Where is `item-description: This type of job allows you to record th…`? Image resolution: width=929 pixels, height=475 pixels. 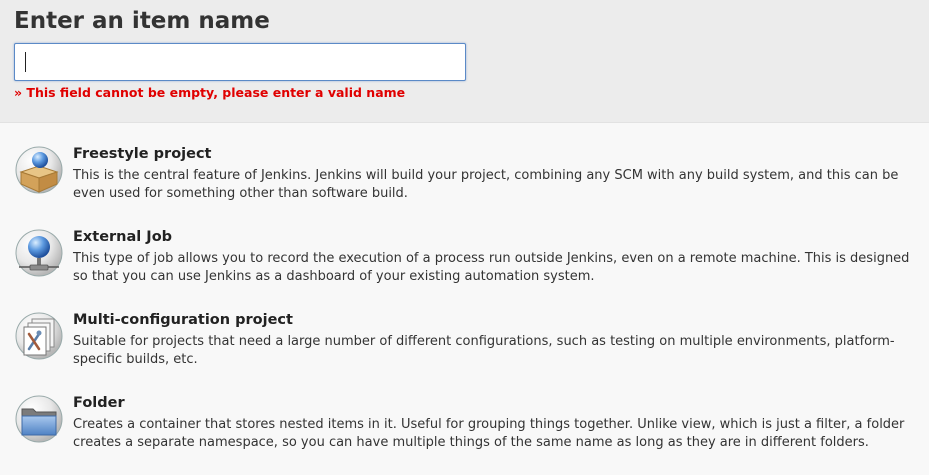 item-description: This type of job allows you to record th… is located at coordinates (491, 267).